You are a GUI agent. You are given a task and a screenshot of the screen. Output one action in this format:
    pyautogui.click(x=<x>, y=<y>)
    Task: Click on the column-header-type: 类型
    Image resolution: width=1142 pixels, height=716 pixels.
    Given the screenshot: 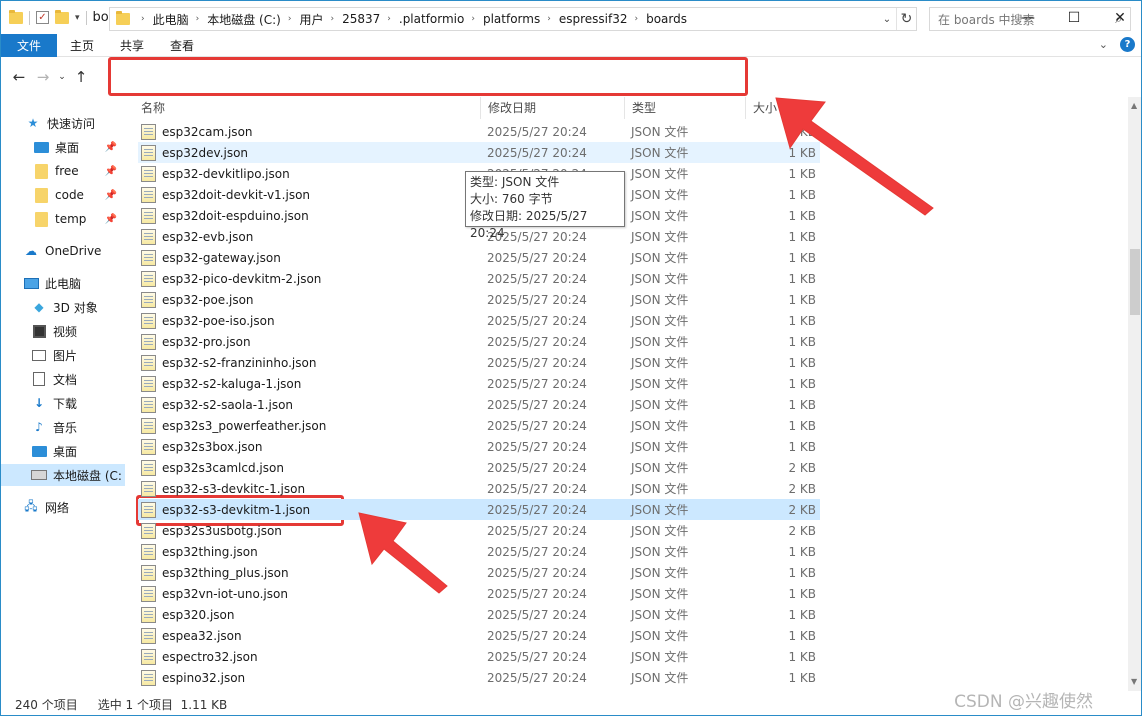 What is the action you would take?
    pyautogui.click(x=685, y=108)
    